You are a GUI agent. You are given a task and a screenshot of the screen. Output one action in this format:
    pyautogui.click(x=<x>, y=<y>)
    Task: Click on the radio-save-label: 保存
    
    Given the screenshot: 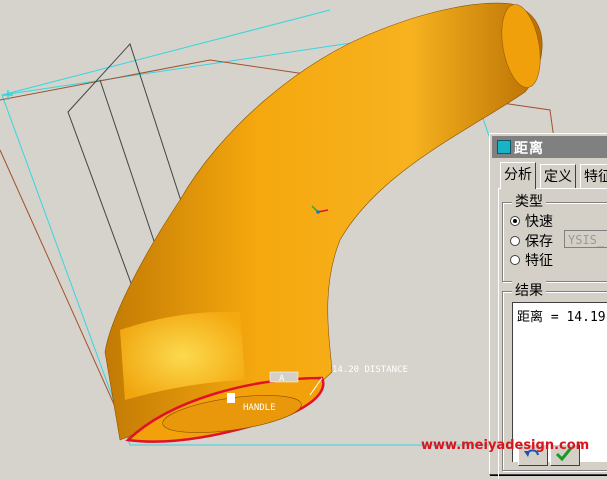 What is the action you would take?
    pyautogui.click(x=539, y=242)
    